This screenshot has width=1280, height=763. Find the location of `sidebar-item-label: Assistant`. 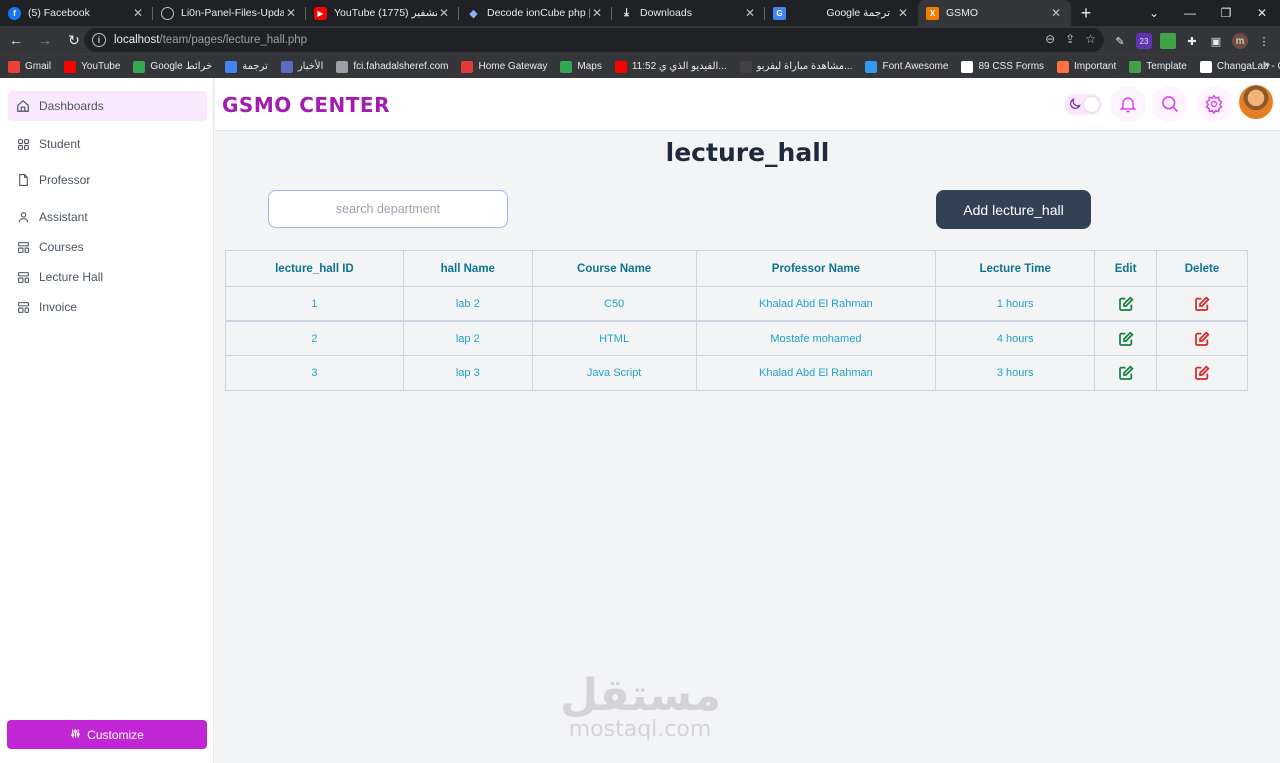

sidebar-item-label: Assistant is located at coordinates (63, 217).